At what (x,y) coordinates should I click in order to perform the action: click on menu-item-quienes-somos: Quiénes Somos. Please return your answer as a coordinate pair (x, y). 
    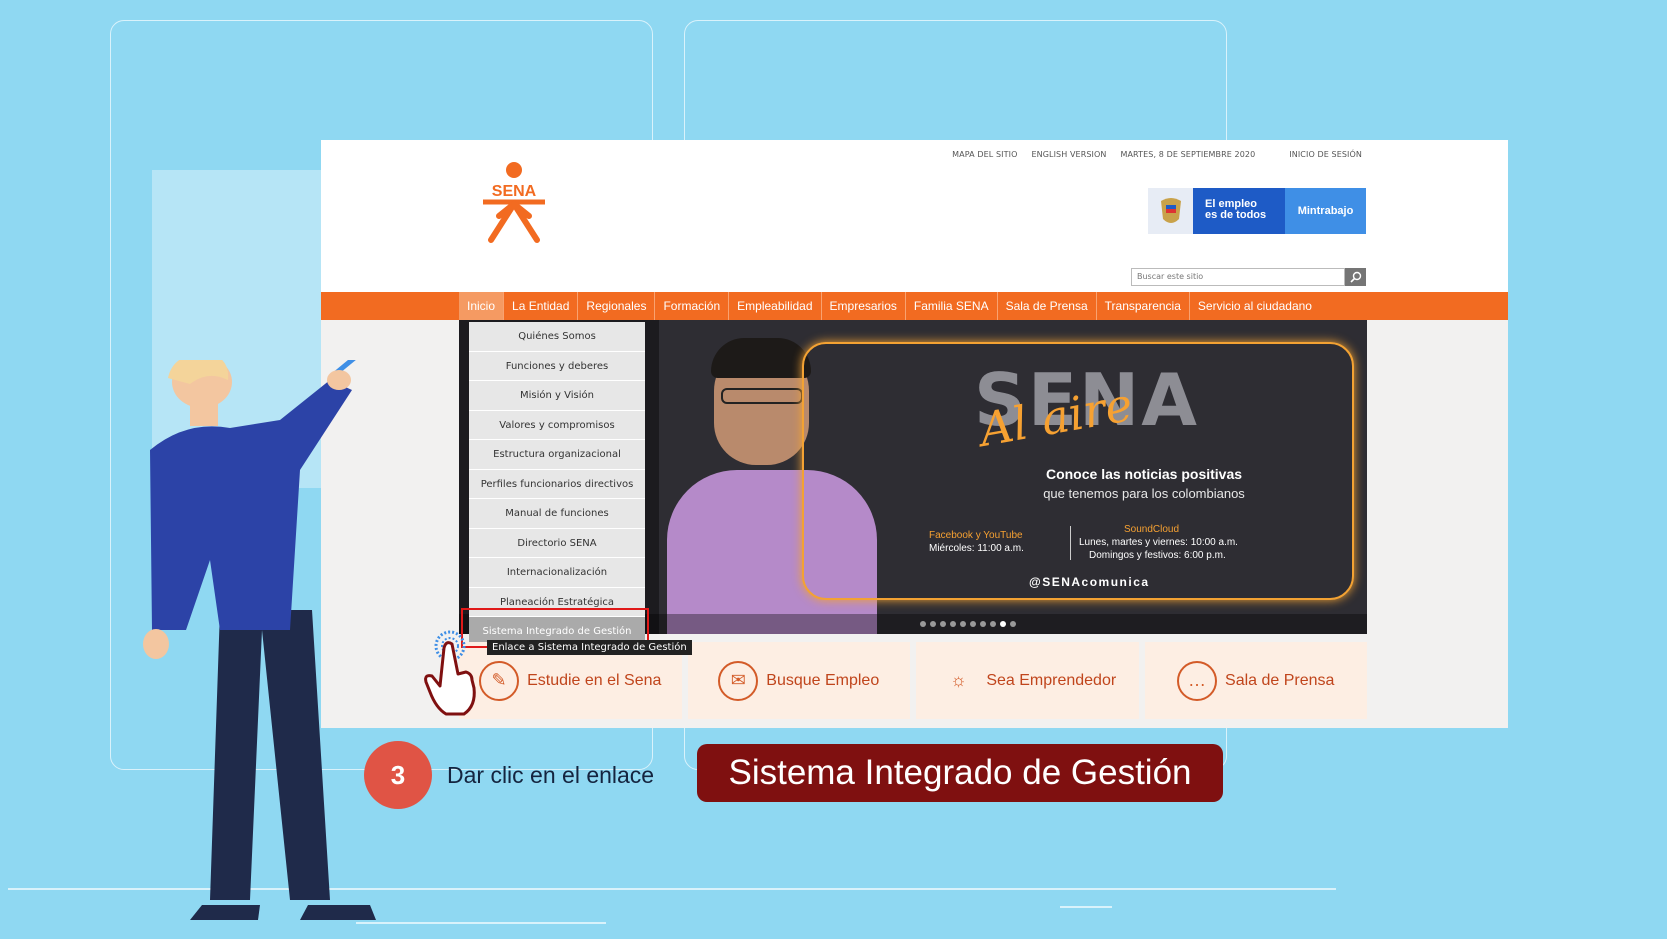
    Looking at the image, I should click on (557, 337).